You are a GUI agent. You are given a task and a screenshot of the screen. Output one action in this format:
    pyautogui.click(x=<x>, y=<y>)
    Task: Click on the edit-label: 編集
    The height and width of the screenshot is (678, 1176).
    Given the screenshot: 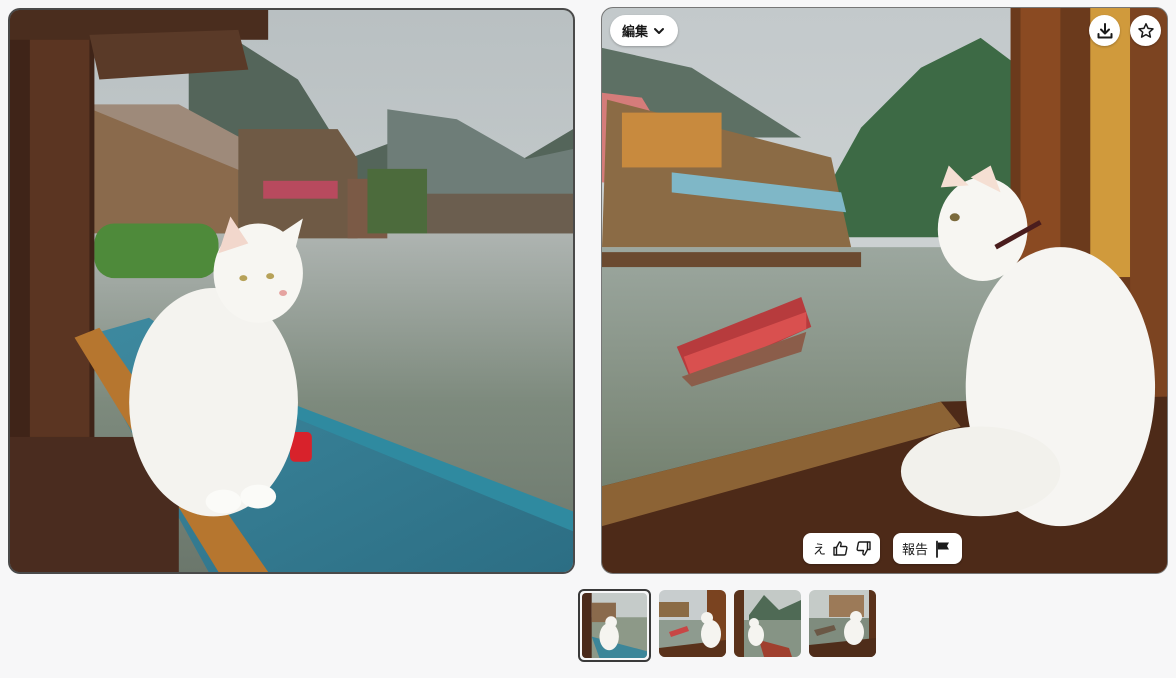 What is the action you would take?
    pyautogui.click(x=635, y=32)
    